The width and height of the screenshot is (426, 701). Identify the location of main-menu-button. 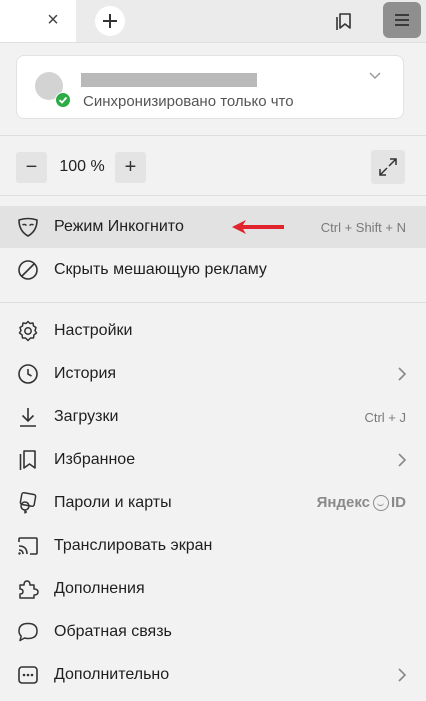
(402, 20).